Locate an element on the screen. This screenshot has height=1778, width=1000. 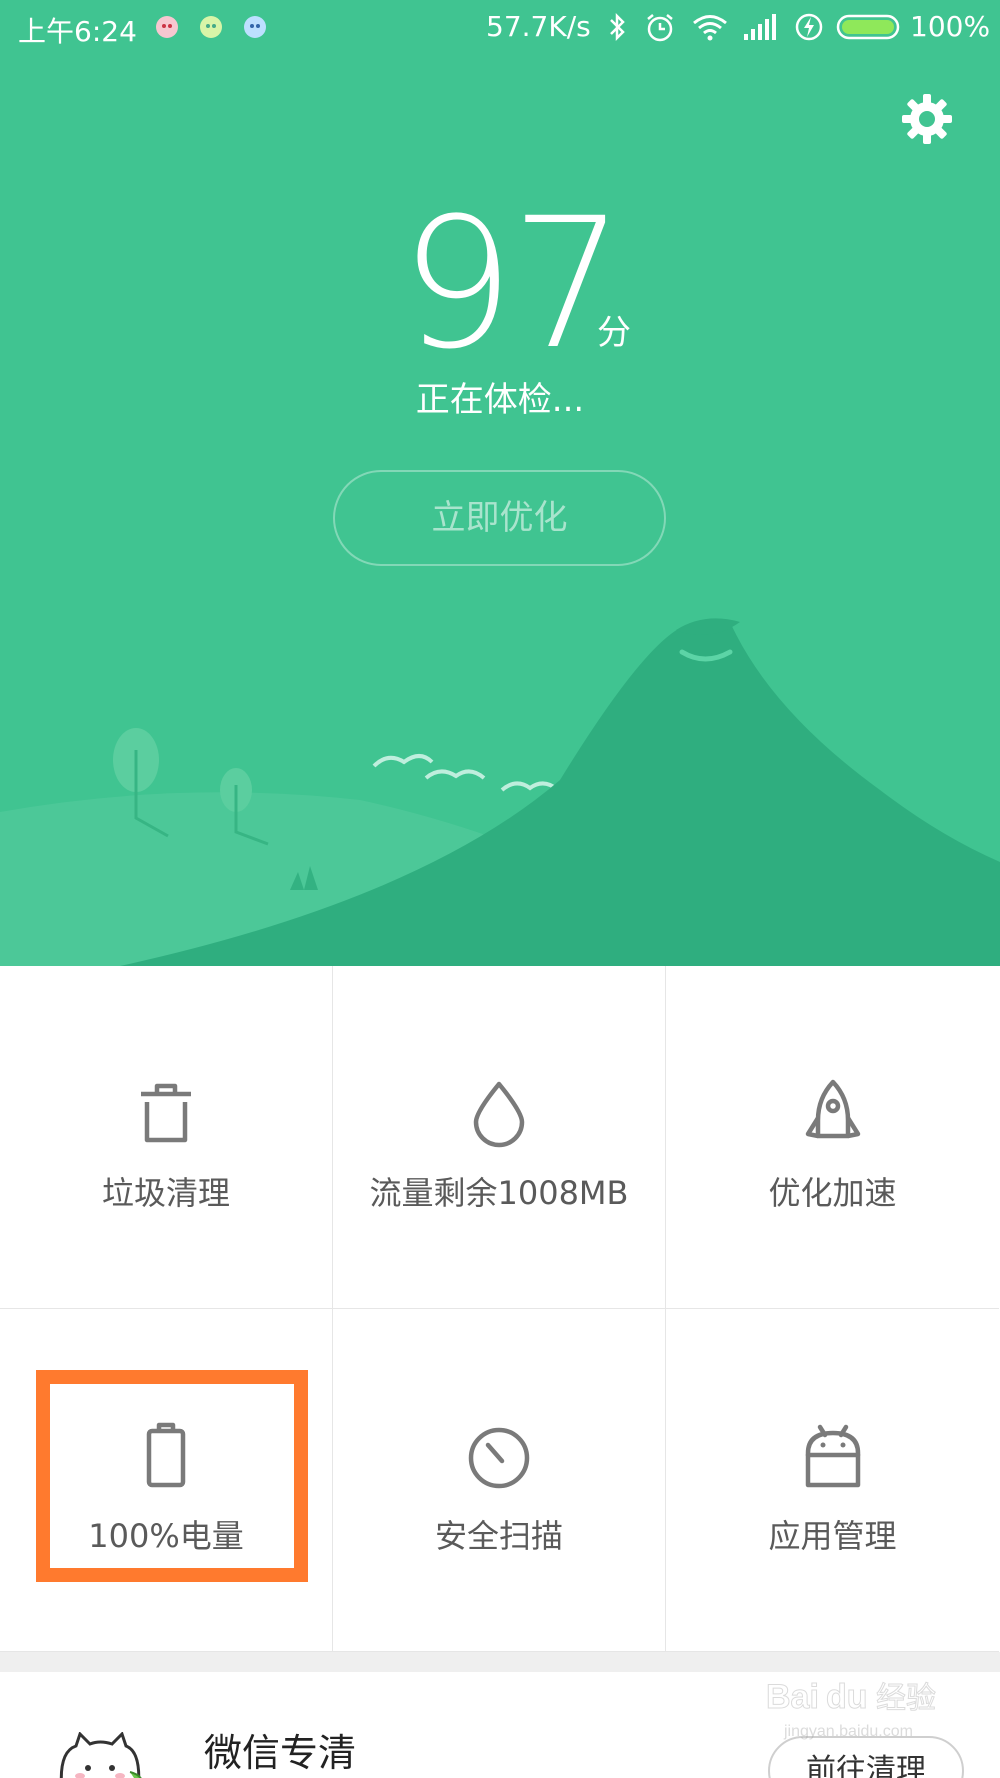
battery-percent: 100% is located at coordinates (950, 26).